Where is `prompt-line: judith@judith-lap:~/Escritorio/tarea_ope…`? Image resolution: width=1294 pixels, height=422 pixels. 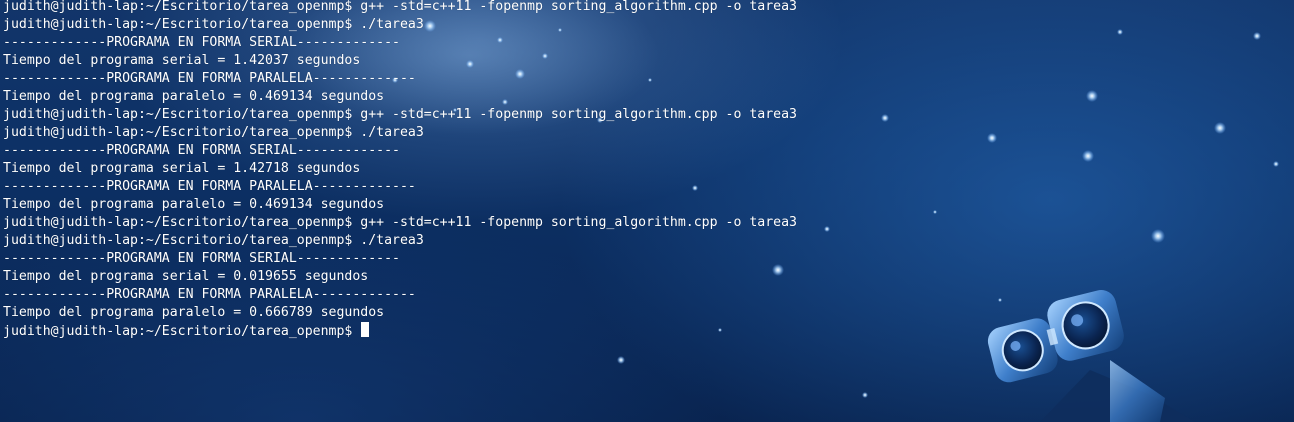 prompt-line: judith@judith-lap:~/Escritorio/tarea_ope… is located at coordinates (400, 331).